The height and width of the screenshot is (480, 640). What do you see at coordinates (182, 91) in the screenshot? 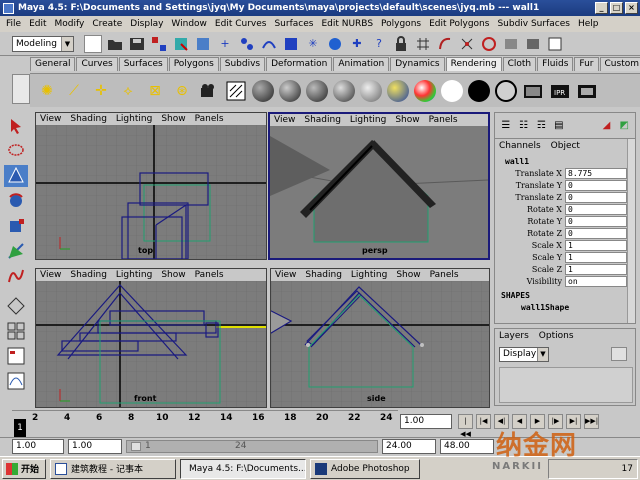
I see `volume-light-icon: ⊛` at bounding box center [182, 91].